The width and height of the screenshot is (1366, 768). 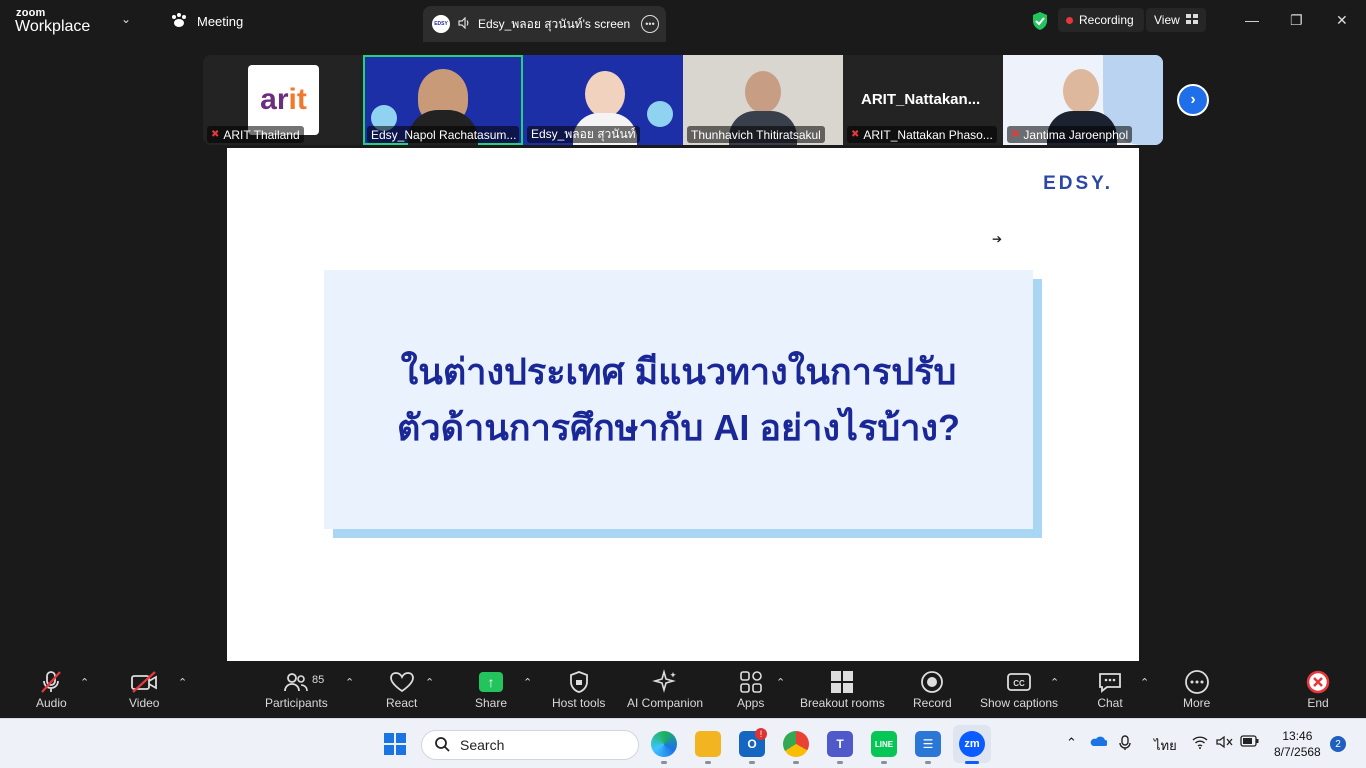 I want to click on audio-label: Audio, so click(x=51, y=703).